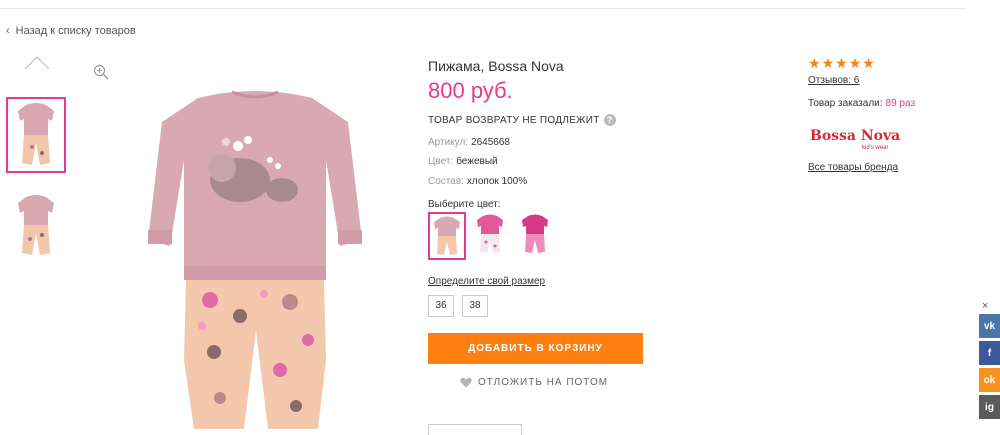 The image size is (1000, 435). I want to click on question-icon: ?, so click(609, 120).